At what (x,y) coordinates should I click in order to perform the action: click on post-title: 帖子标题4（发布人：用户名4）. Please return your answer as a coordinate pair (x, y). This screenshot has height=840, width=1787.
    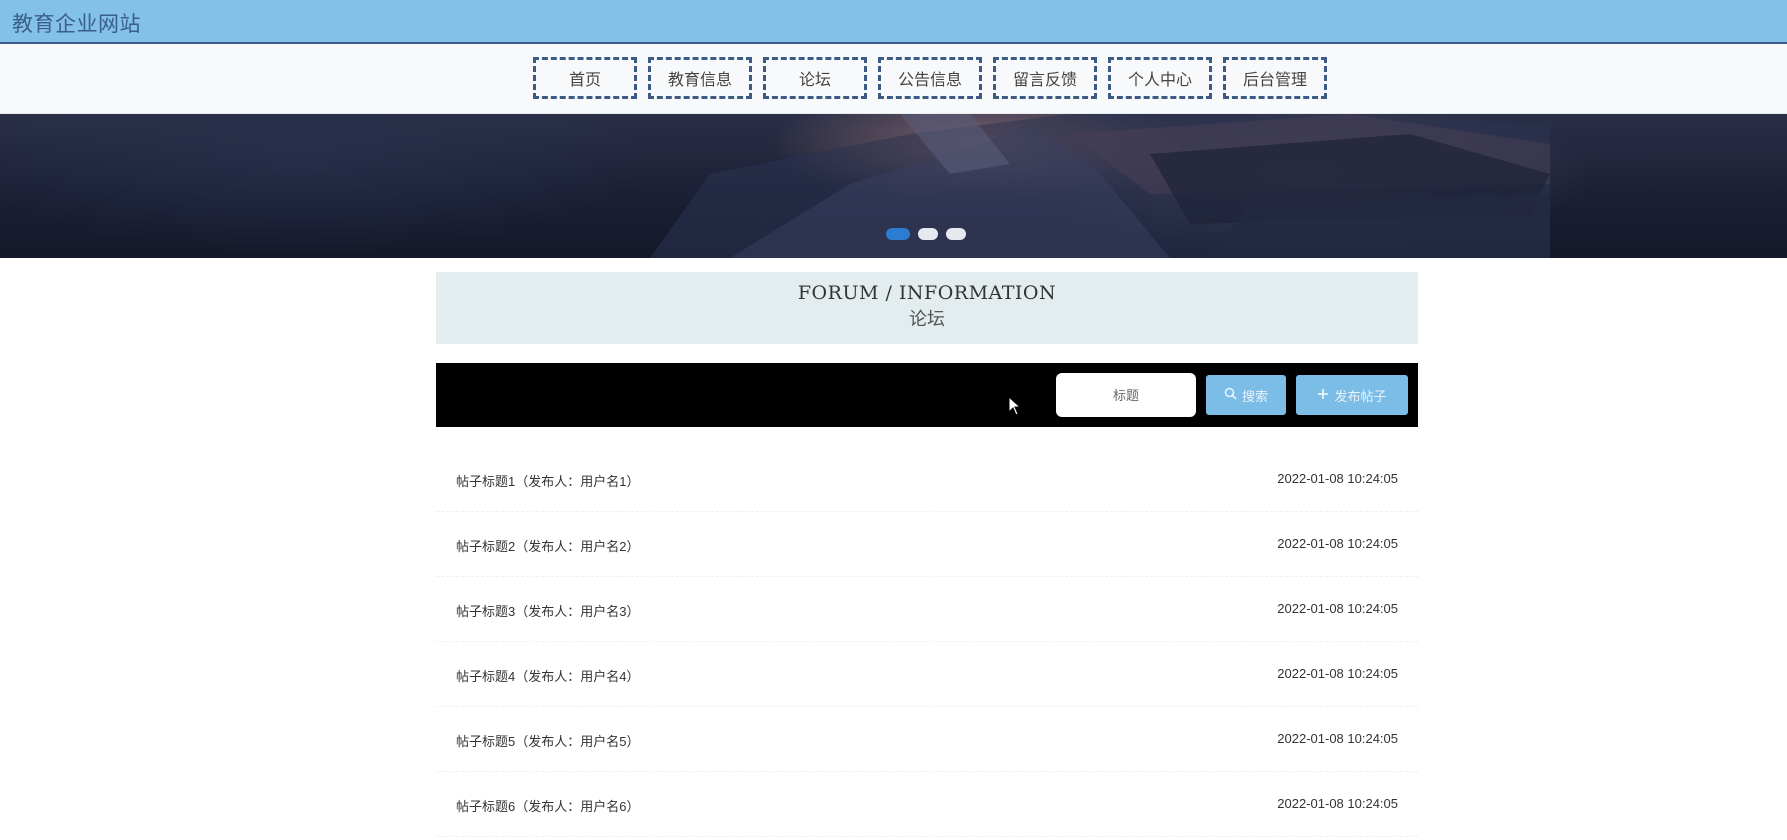
    Looking at the image, I should click on (547, 675).